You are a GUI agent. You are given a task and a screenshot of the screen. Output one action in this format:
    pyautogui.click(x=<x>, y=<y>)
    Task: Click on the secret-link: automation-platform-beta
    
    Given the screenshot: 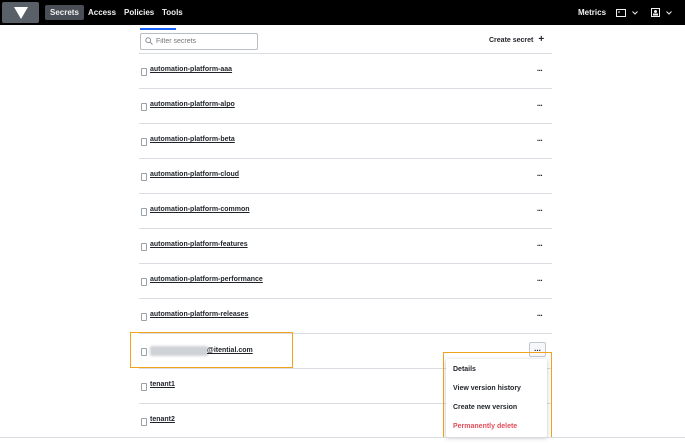 What is the action you would take?
    pyautogui.click(x=192, y=139)
    